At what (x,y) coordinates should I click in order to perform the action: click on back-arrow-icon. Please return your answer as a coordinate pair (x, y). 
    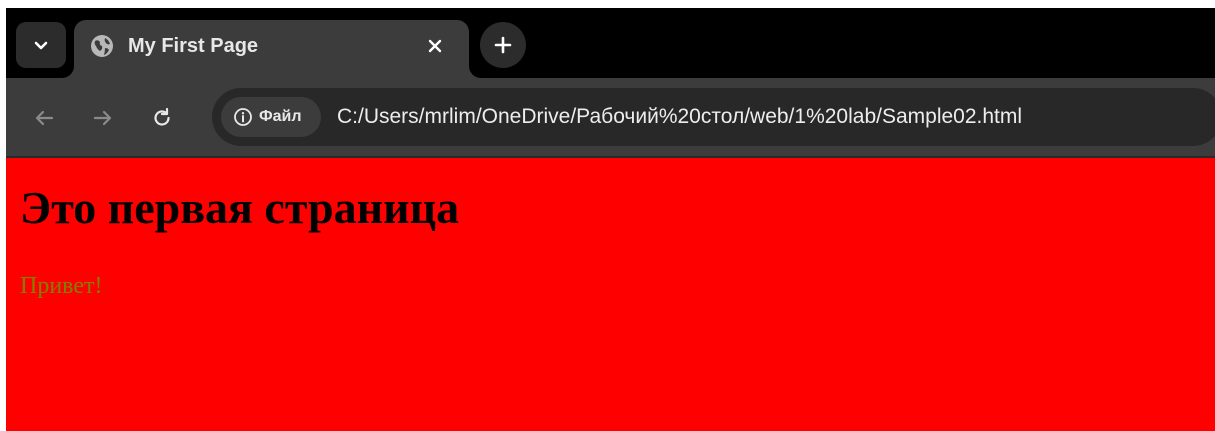
    Looking at the image, I should click on (44, 118).